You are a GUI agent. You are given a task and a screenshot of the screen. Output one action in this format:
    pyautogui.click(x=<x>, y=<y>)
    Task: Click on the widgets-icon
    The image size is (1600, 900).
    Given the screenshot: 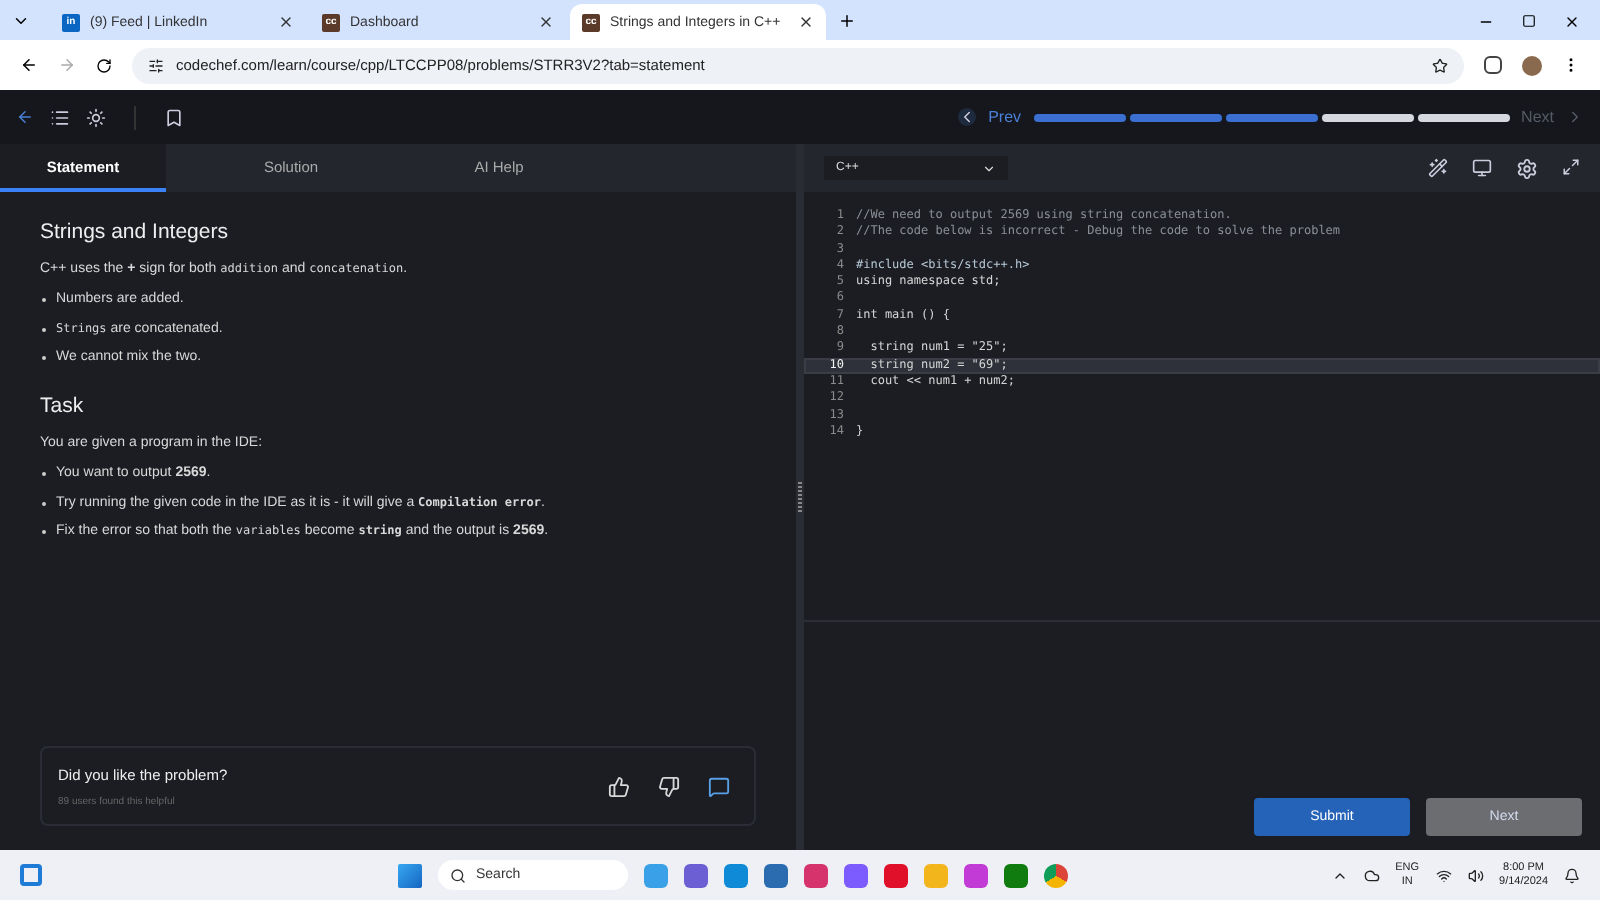 What is the action you would take?
    pyautogui.click(x=31, y=875)
    